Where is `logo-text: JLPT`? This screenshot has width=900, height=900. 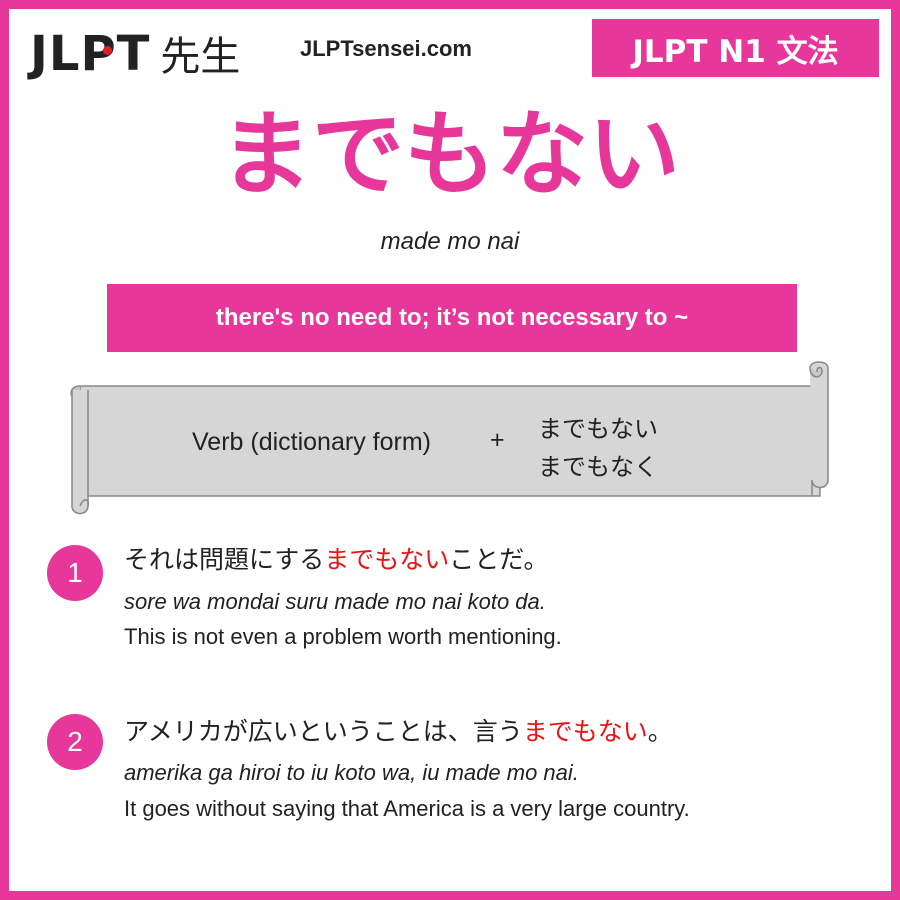
logo-text: JLPT is located at coordinates (90, 54).